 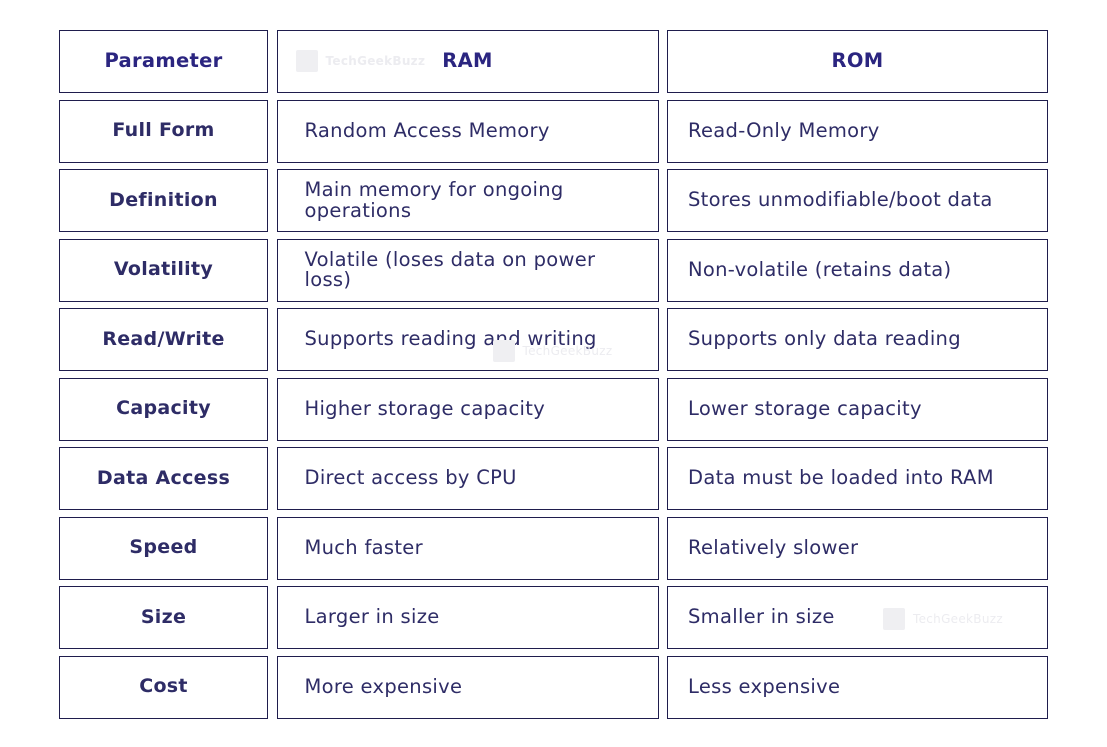 What do you see at coordinates (857, 270) in the screenshot?
I see `rom-cell: Non-volatile (retains data)` at bounding box center [857, 270].